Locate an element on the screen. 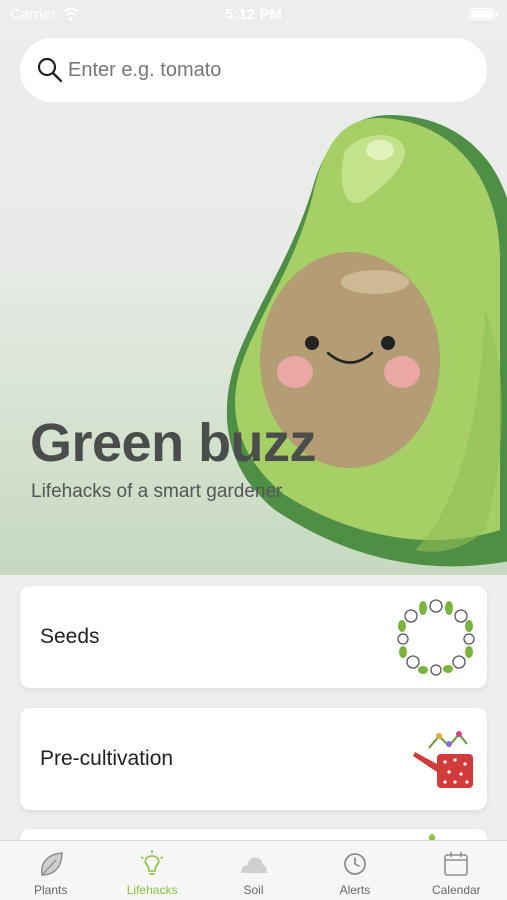 The width and height of the screenshot is (507, 900). lightbulb-icon is located at coordinates (152, 862).